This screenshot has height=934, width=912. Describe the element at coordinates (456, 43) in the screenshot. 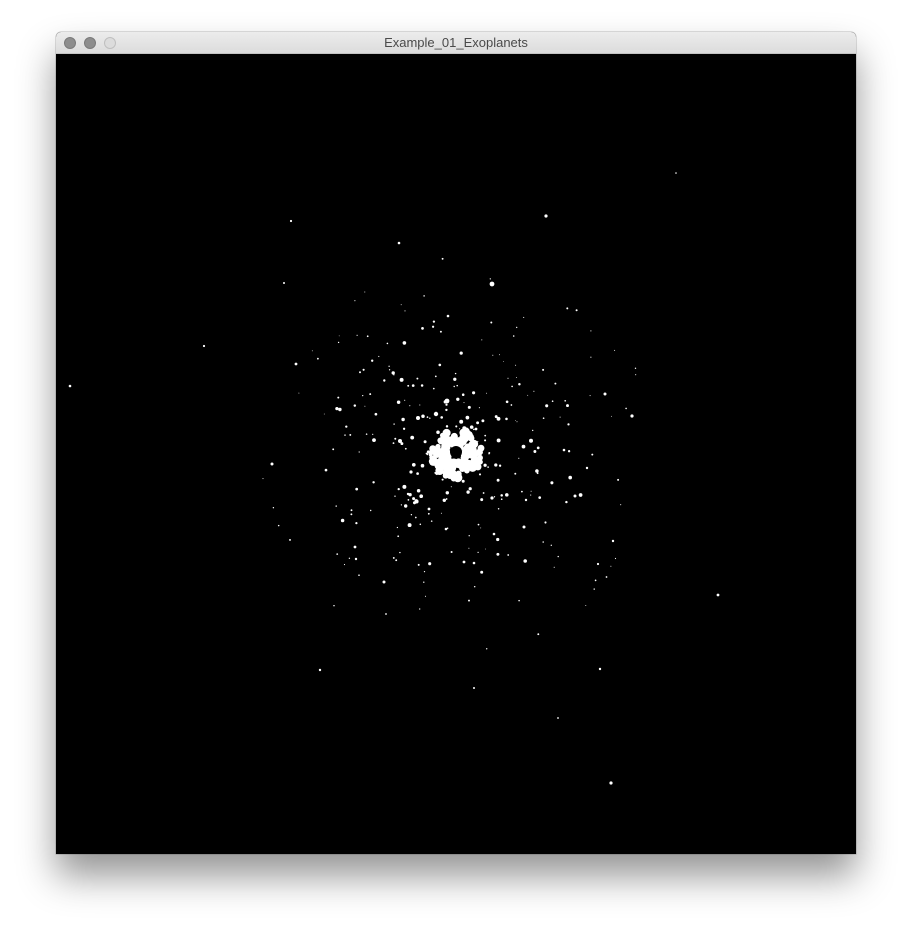

I see `title-bar: Example_01_Exoplanets` at that location.